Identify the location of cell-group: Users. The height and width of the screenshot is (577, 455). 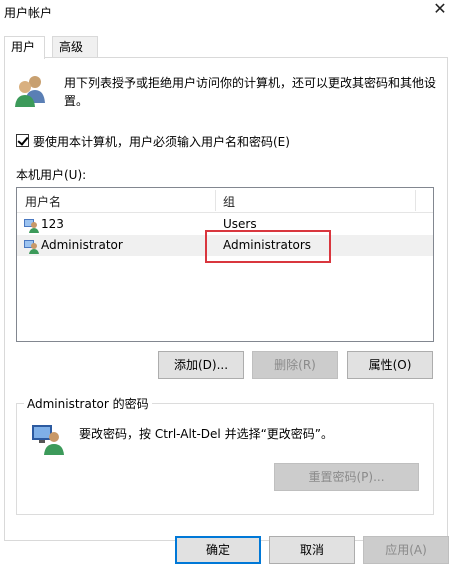
(240, 224).